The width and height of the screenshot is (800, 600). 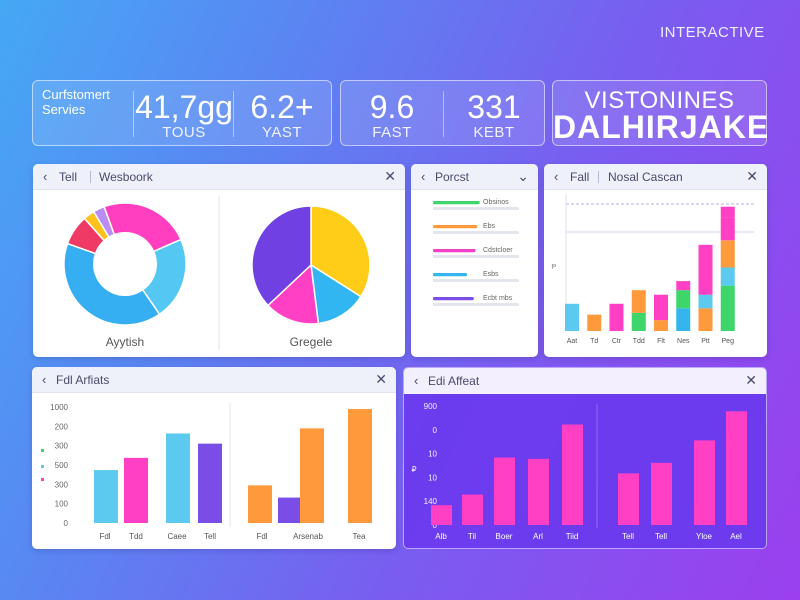 What do you see at coordinates (442, 113) in the screenshot?
I see `stats-card-speed: 9.6 FAST 331 KEBT` at bounding box center [442, 113].